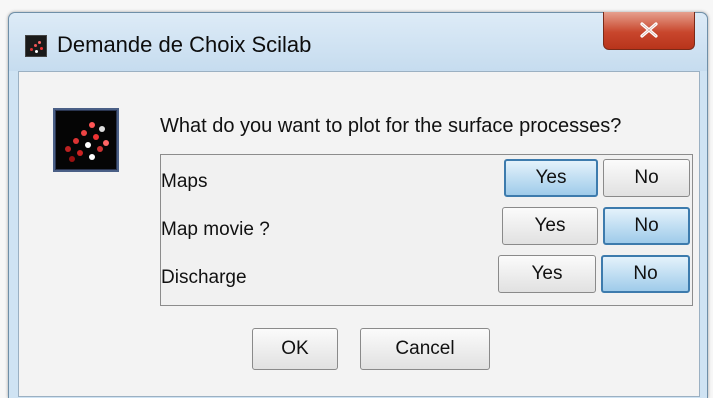 This screenshot has height=398, width=713. What do you see at coordinates (426, 277) in the screenshot?
I see `choice-row-discharge: Discharge Yes No` at bounding box center [426, 277].